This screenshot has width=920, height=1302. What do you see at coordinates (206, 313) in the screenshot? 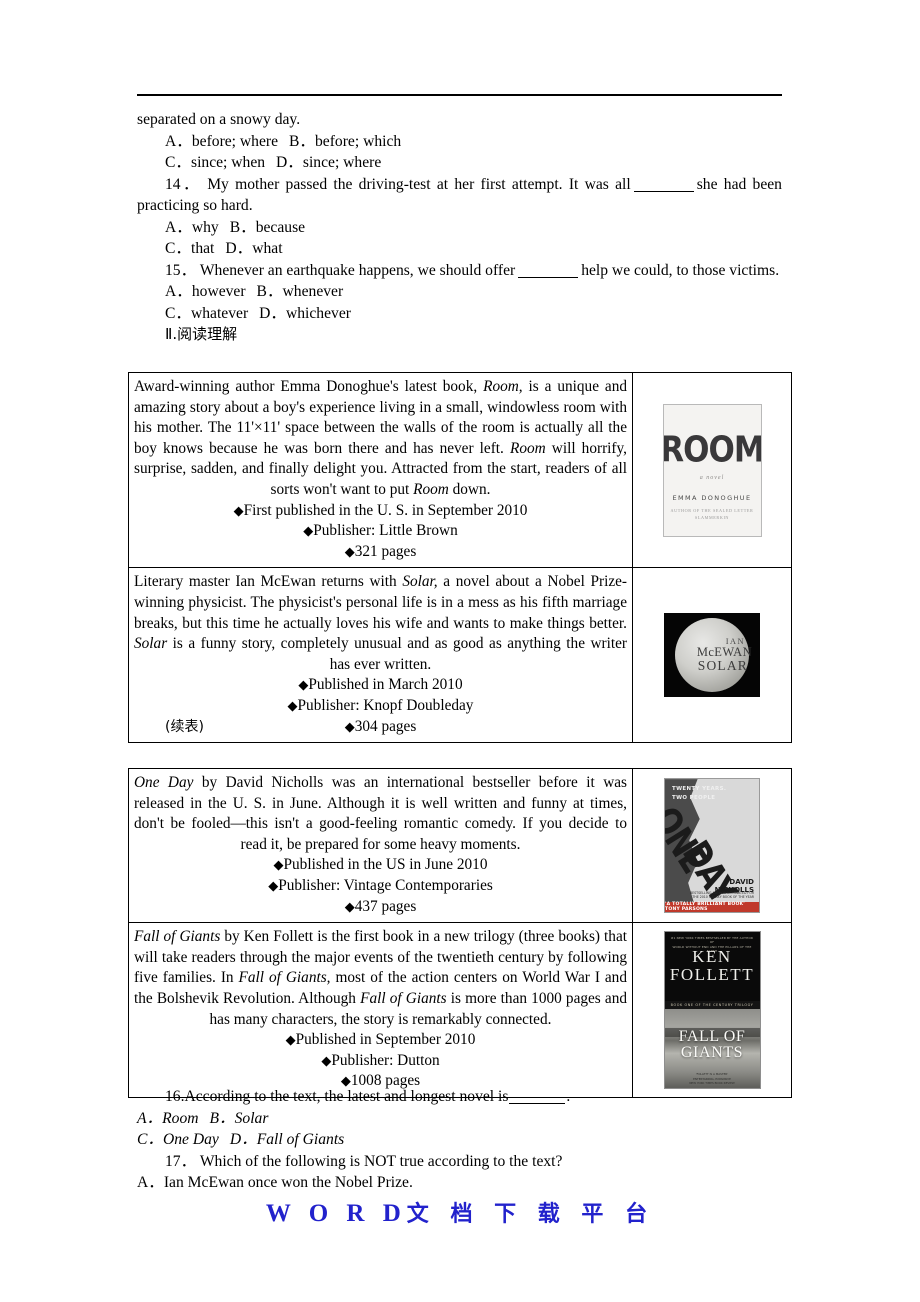
I see `q15-option-c: C．whatever` at bounding box center [206, 313].